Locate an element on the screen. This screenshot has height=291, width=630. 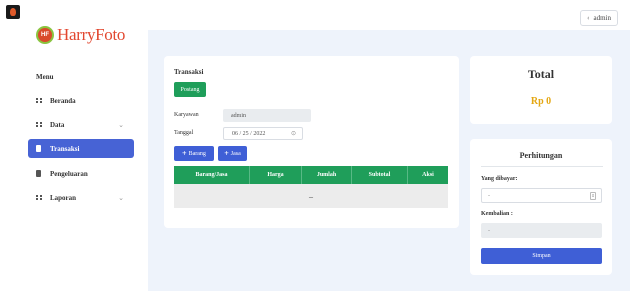
user-menu-button: ‹ admin is located at coordinates (599, 18).